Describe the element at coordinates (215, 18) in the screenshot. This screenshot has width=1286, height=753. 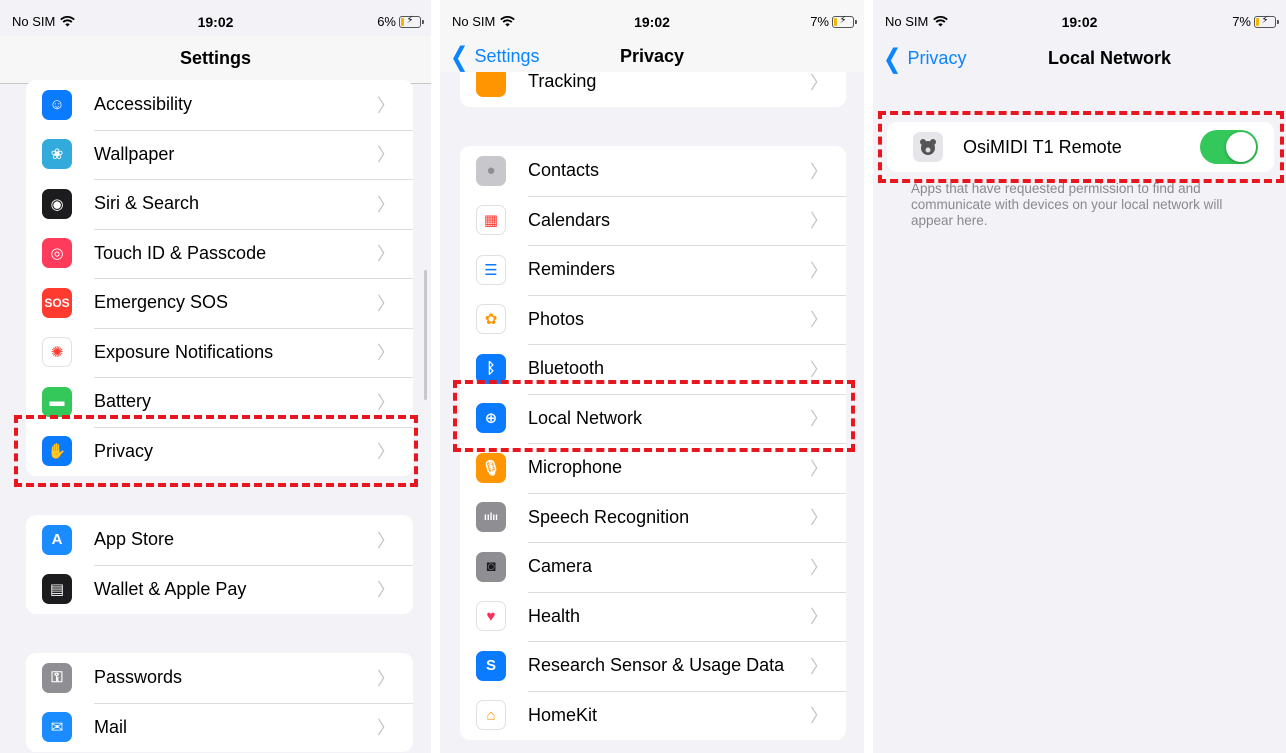
I see `status-bar: No SIM 19:02 6% ⚡` at that location.